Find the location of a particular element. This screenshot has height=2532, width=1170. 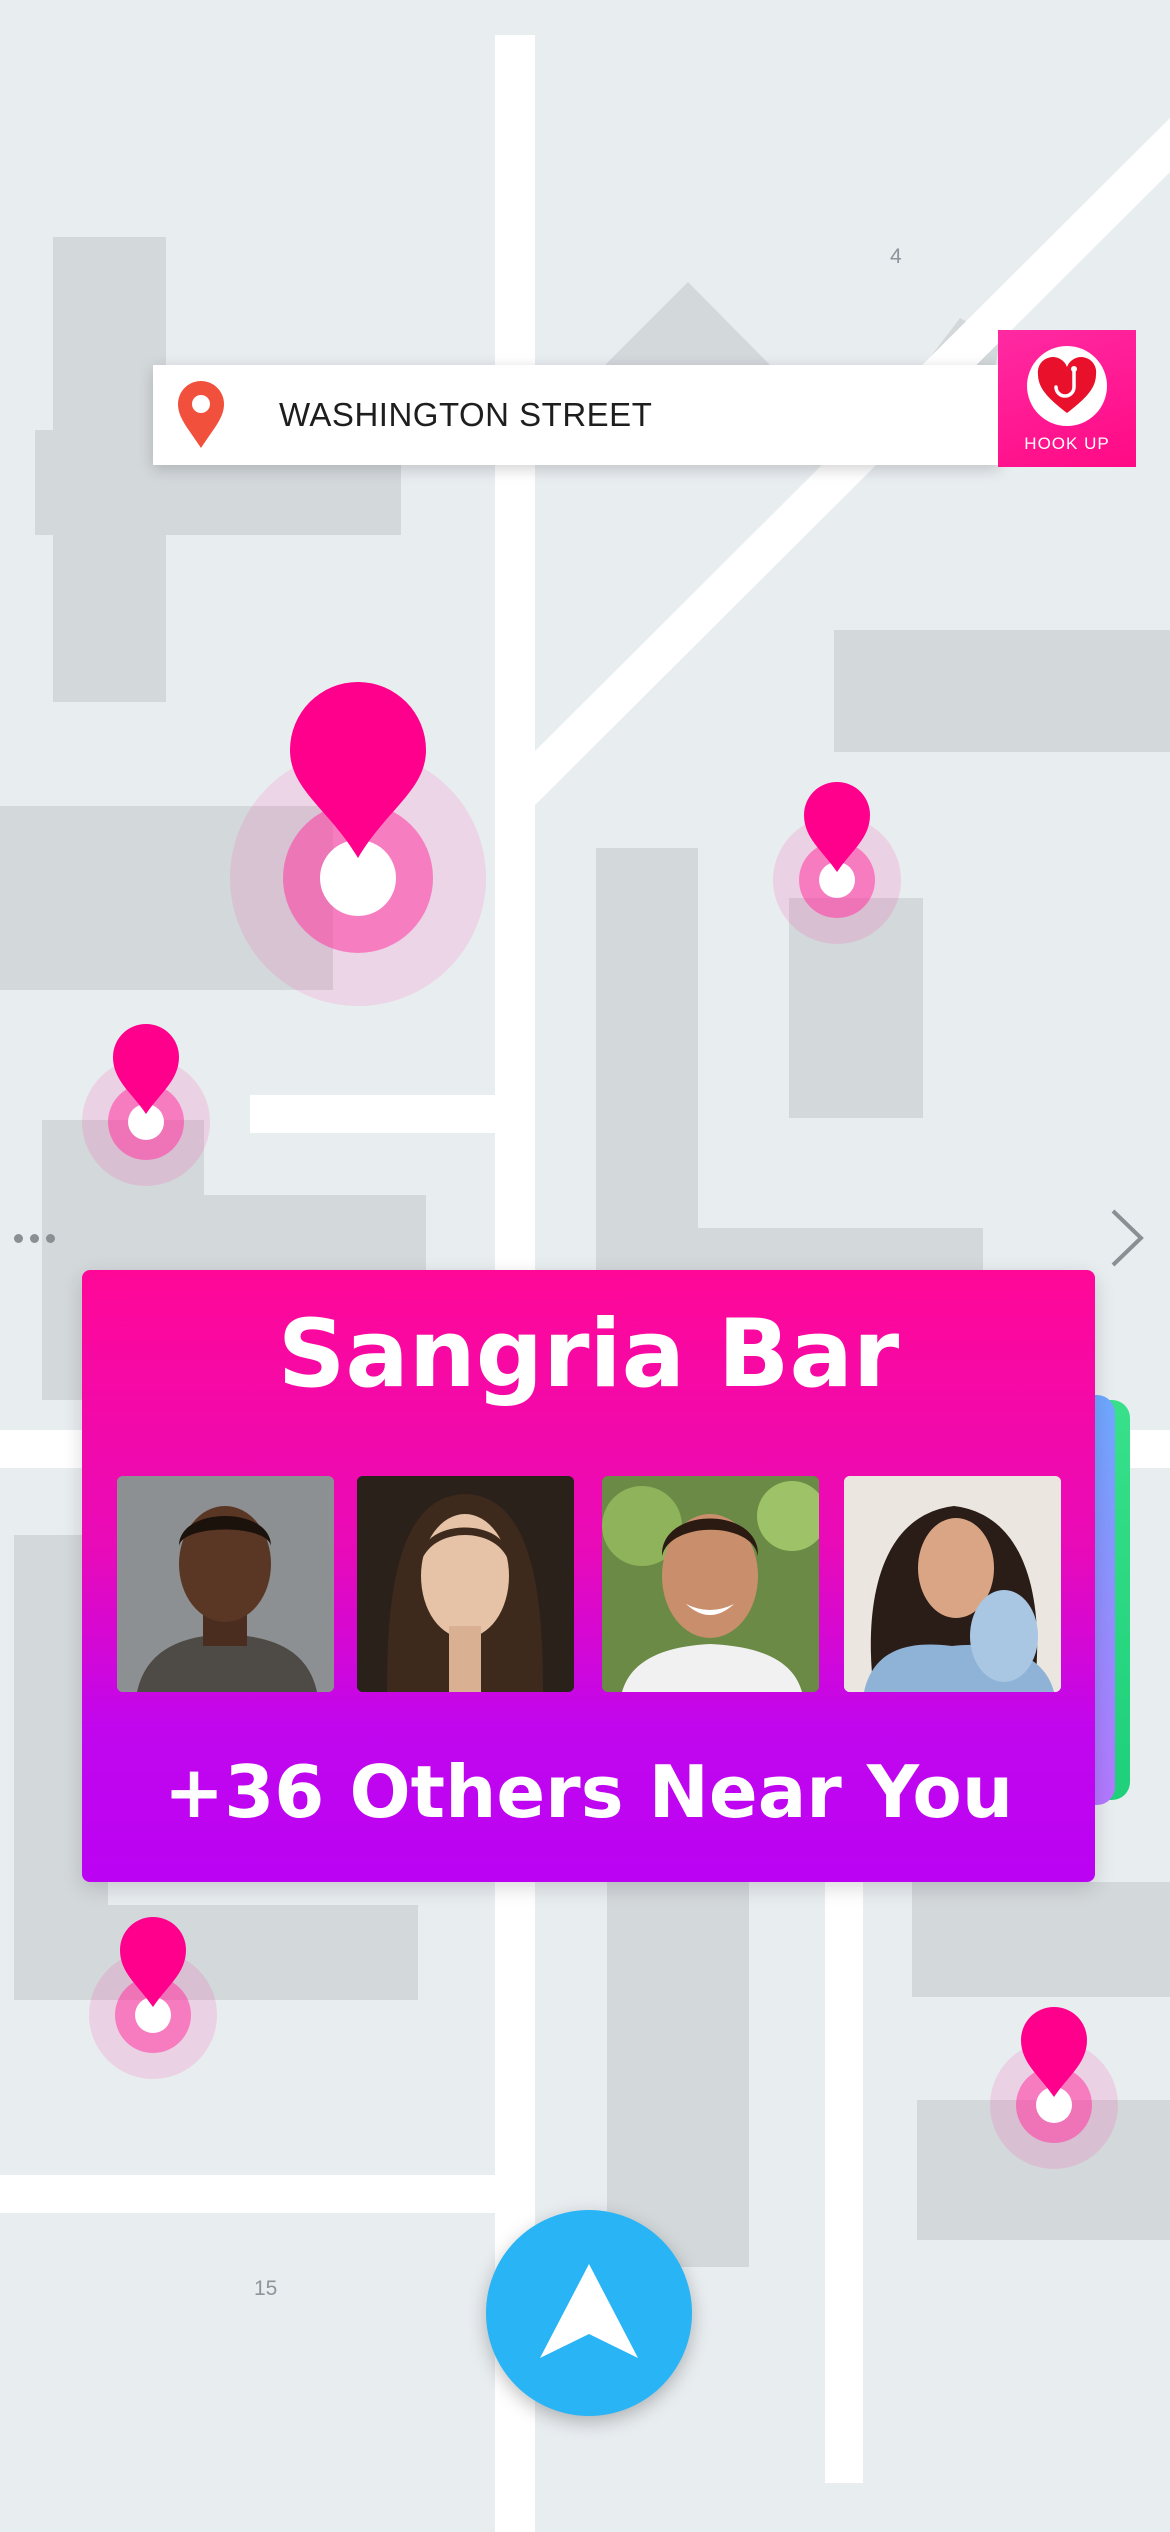

venue-name: Sangria Bar is located at coordinates (588, 1354).